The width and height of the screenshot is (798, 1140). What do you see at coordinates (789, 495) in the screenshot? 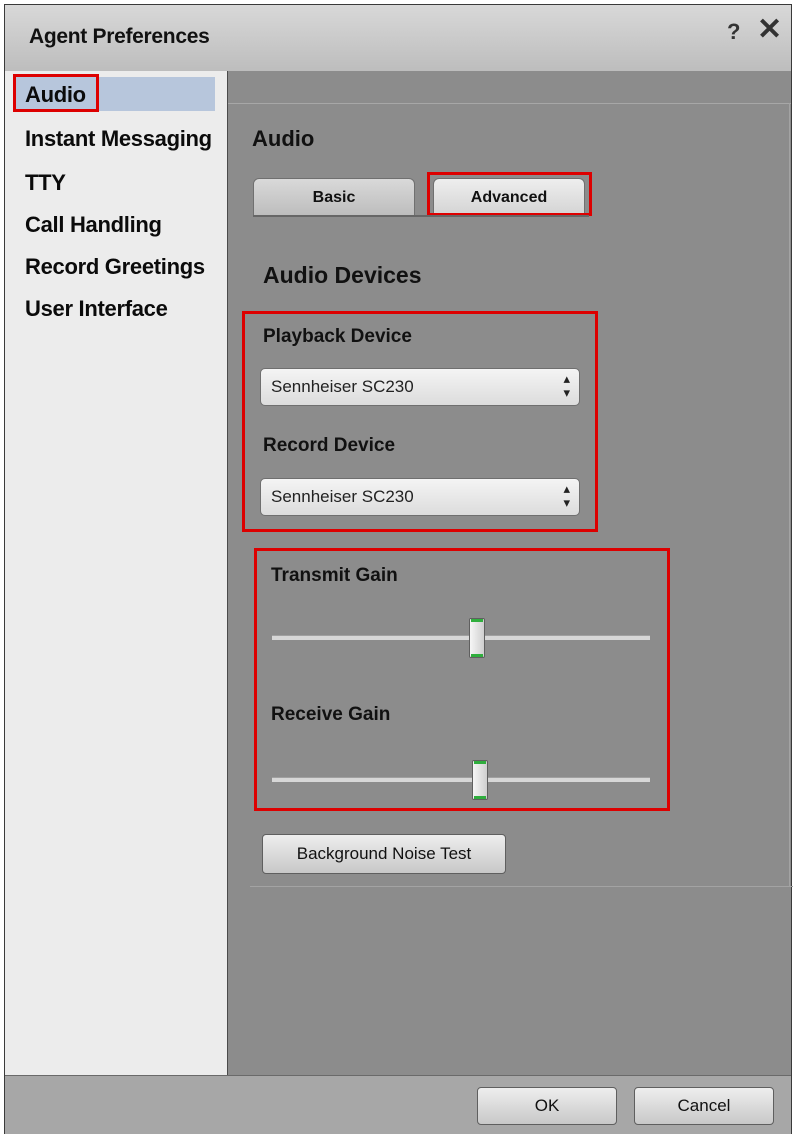
I see `panel-right-border` at bounding box center [789, 495].